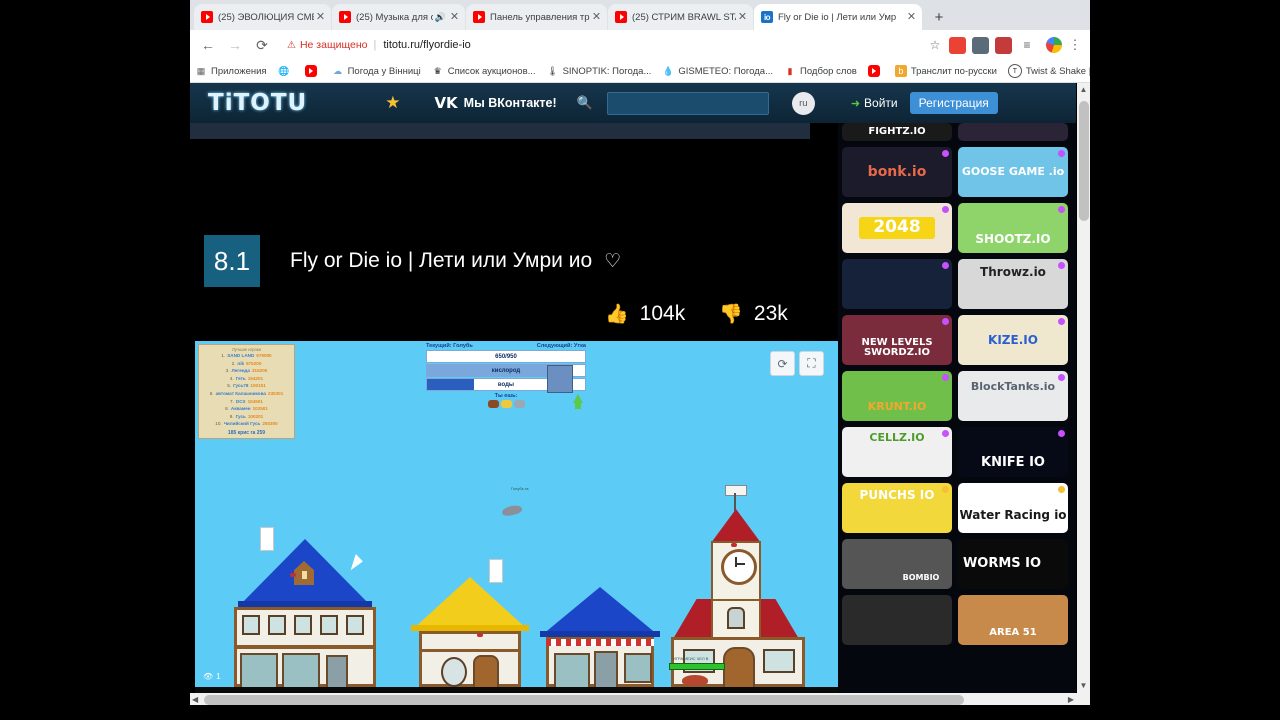  Describe the element at coordinates (1013, 508) in the screenshot. I see `game-card: Water Racing io` at that location.